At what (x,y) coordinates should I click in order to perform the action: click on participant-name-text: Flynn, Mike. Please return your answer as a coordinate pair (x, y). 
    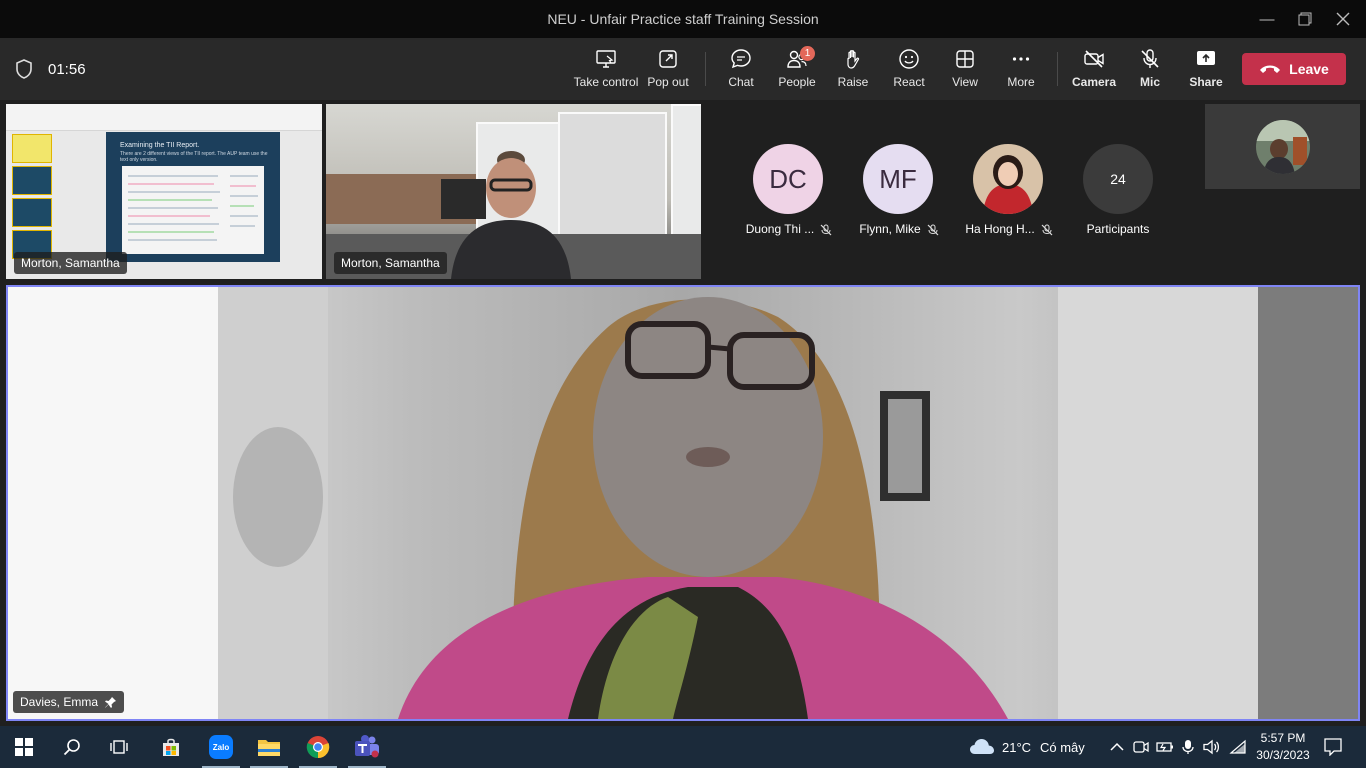
    Looking at the image, I should click on (890, 229).